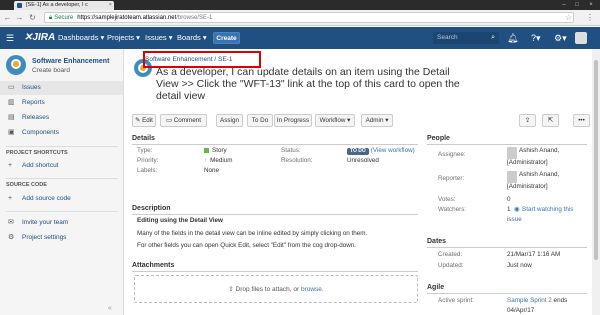 This screenshot has width=600, height=315. Describe the element at coordinates (559, 300) in the screenshot. I see `sprint-ends-text: ends` at that location.